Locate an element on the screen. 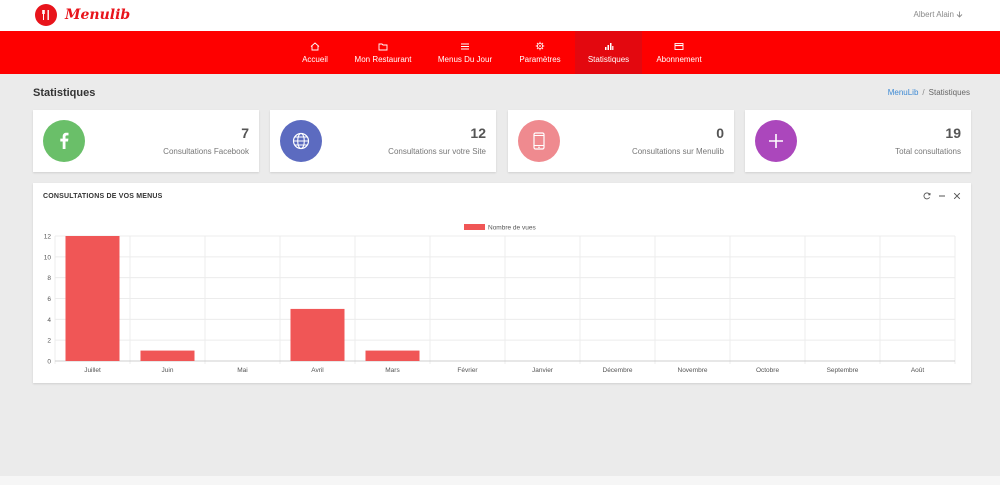  stat-label: Total consultations is located at coordinates (928, 151).